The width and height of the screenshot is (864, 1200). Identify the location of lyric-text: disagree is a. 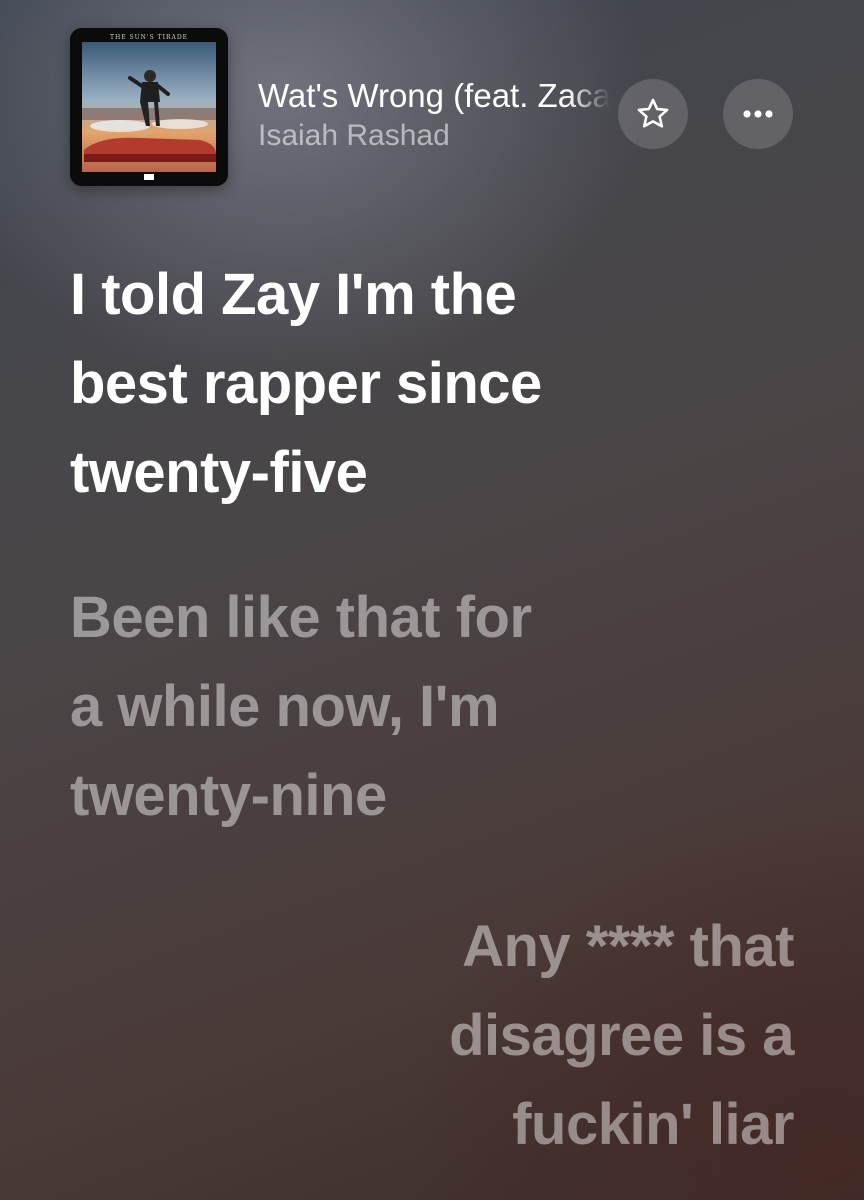
(621, 1035).